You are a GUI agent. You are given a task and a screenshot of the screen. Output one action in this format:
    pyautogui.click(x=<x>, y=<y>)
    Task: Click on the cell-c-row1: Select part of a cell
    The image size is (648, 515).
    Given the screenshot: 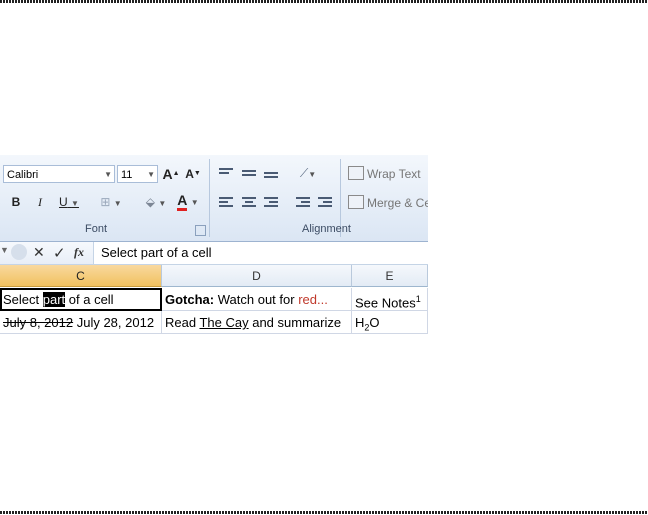 What is the action you would take?
    pyautogui.click(x=81, y=299)
    